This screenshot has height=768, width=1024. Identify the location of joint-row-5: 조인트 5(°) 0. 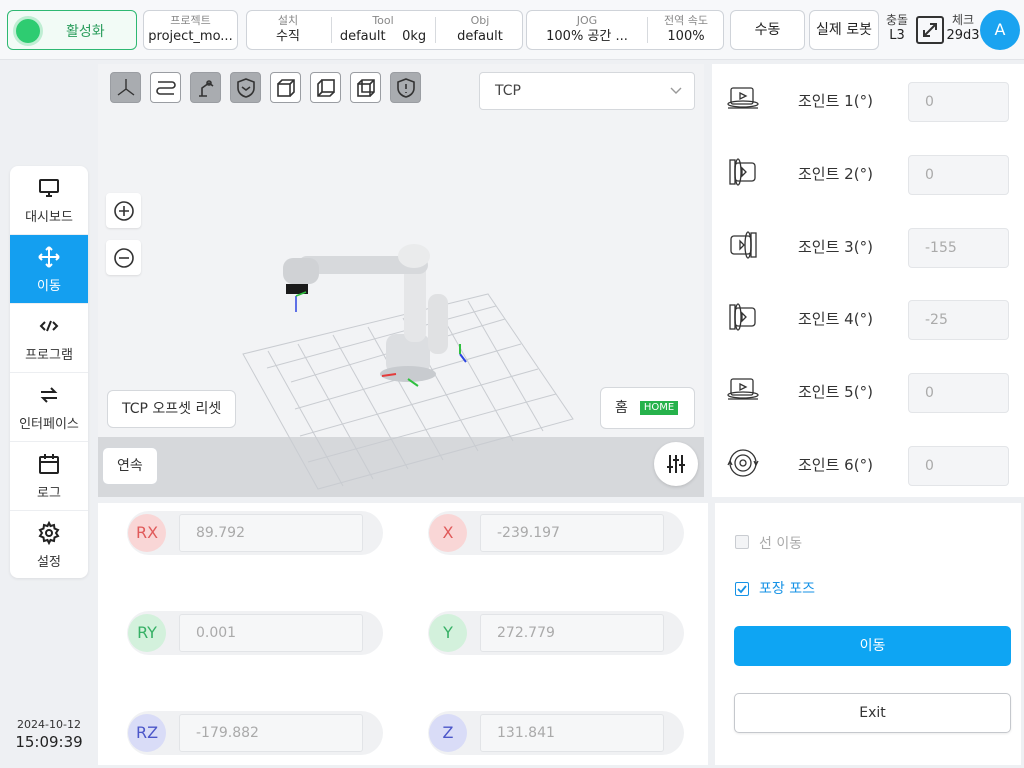
(868, 389).